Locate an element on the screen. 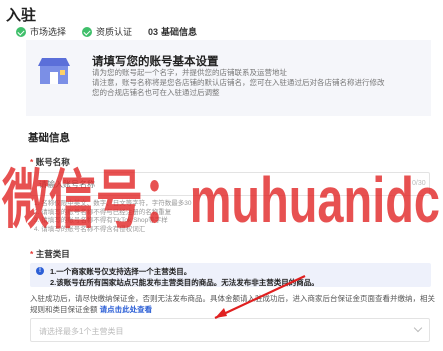 The image size is (443, 351). step-number: 03 is located at coordinates (153, 31).